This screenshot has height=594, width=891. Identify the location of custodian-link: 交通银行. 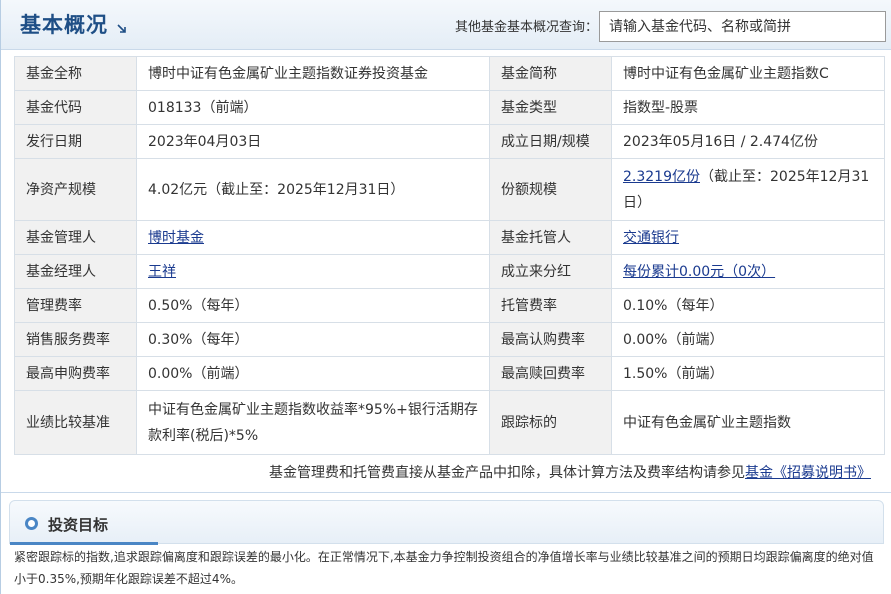
(651, 238).